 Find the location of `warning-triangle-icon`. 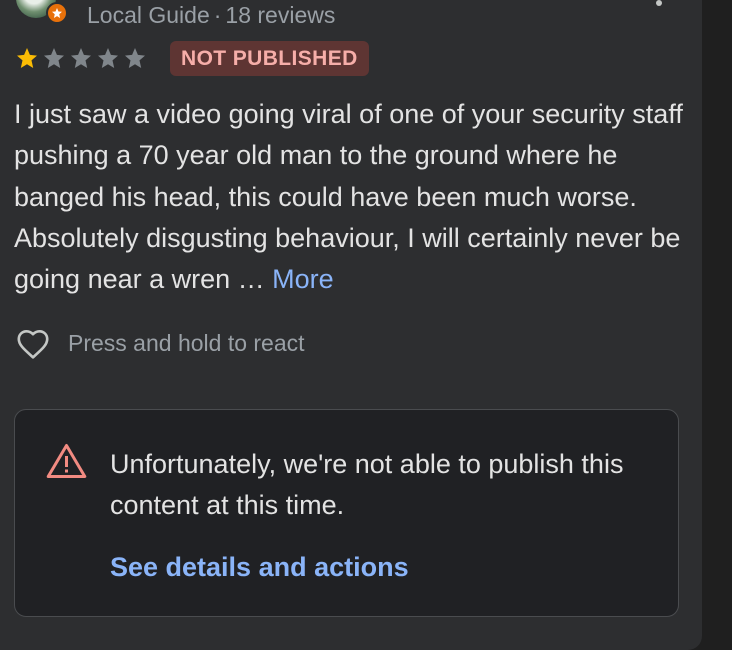

warning-triangle-icon is located at coordinates (66, 461).